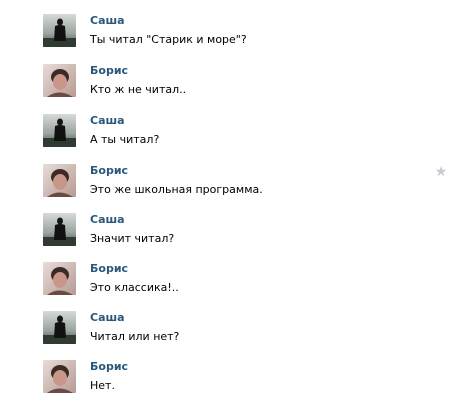 The height and width of the screenshot is (404, 456). What do you see at coordinates (228, 284) in the screenshot?
I see `message-item: Борис Это классика!..` at bounding box center [228, 284].